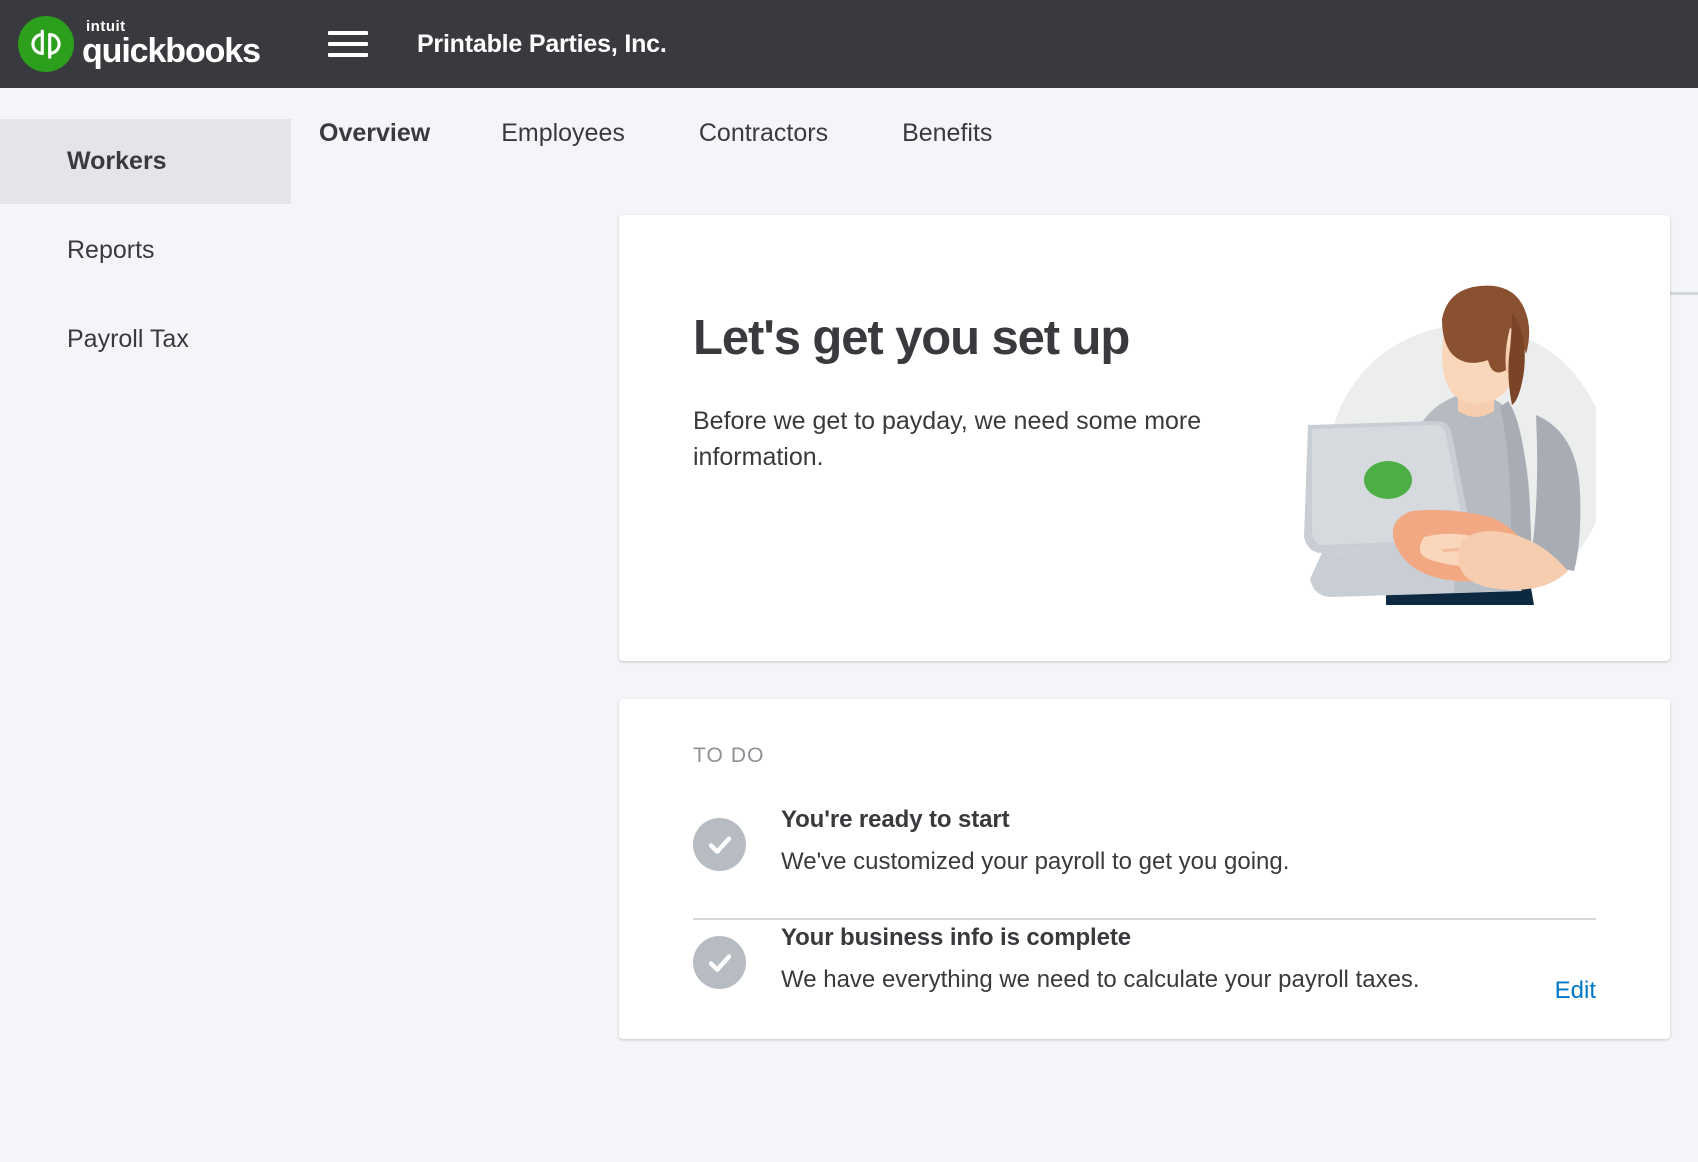  Describe the element at coordinates (347, 44) in the screenshot. I see `hamburger-menu-icon` at that location.